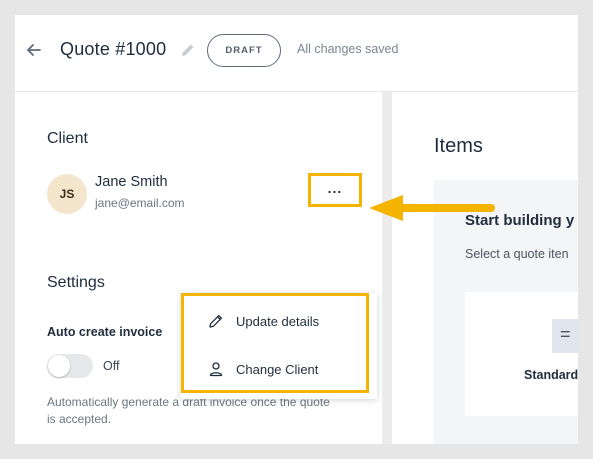 The width and height of the screenshot is (593, 459). I want to click on pencil-icon, so click(216, 321).